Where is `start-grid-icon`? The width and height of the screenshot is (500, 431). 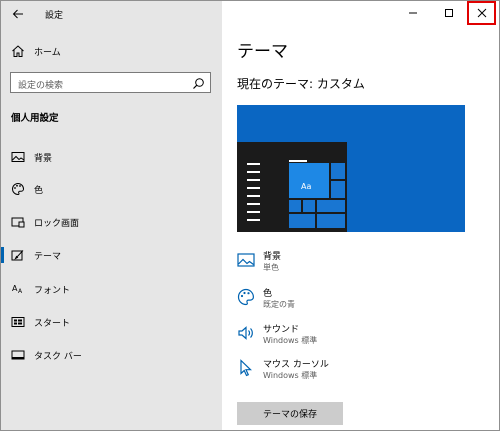 start-grid-icon is located at coordinates (18, 322).